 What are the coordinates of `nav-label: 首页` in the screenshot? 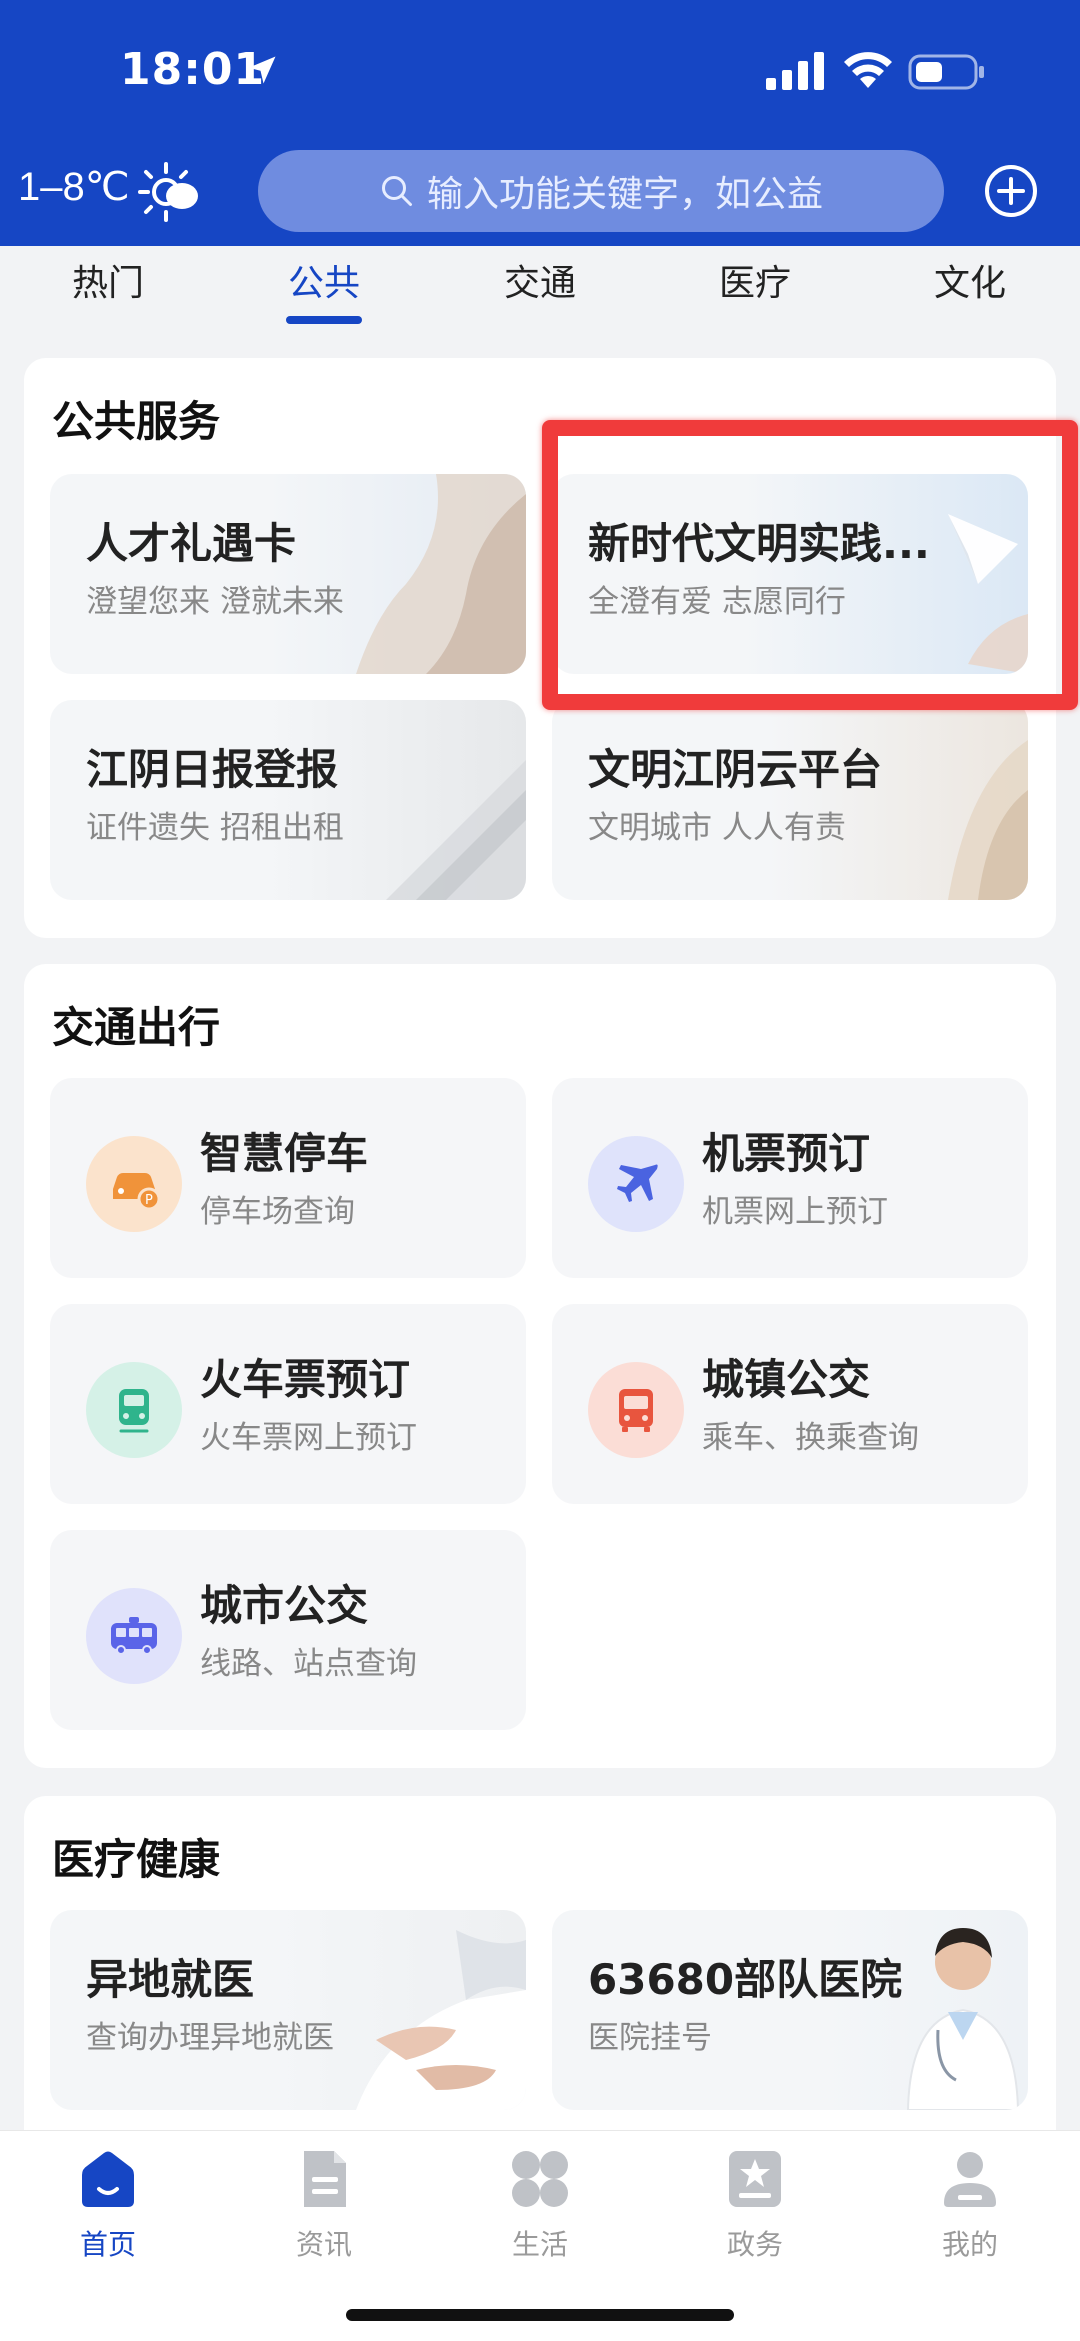 It's located at (107, 2244).